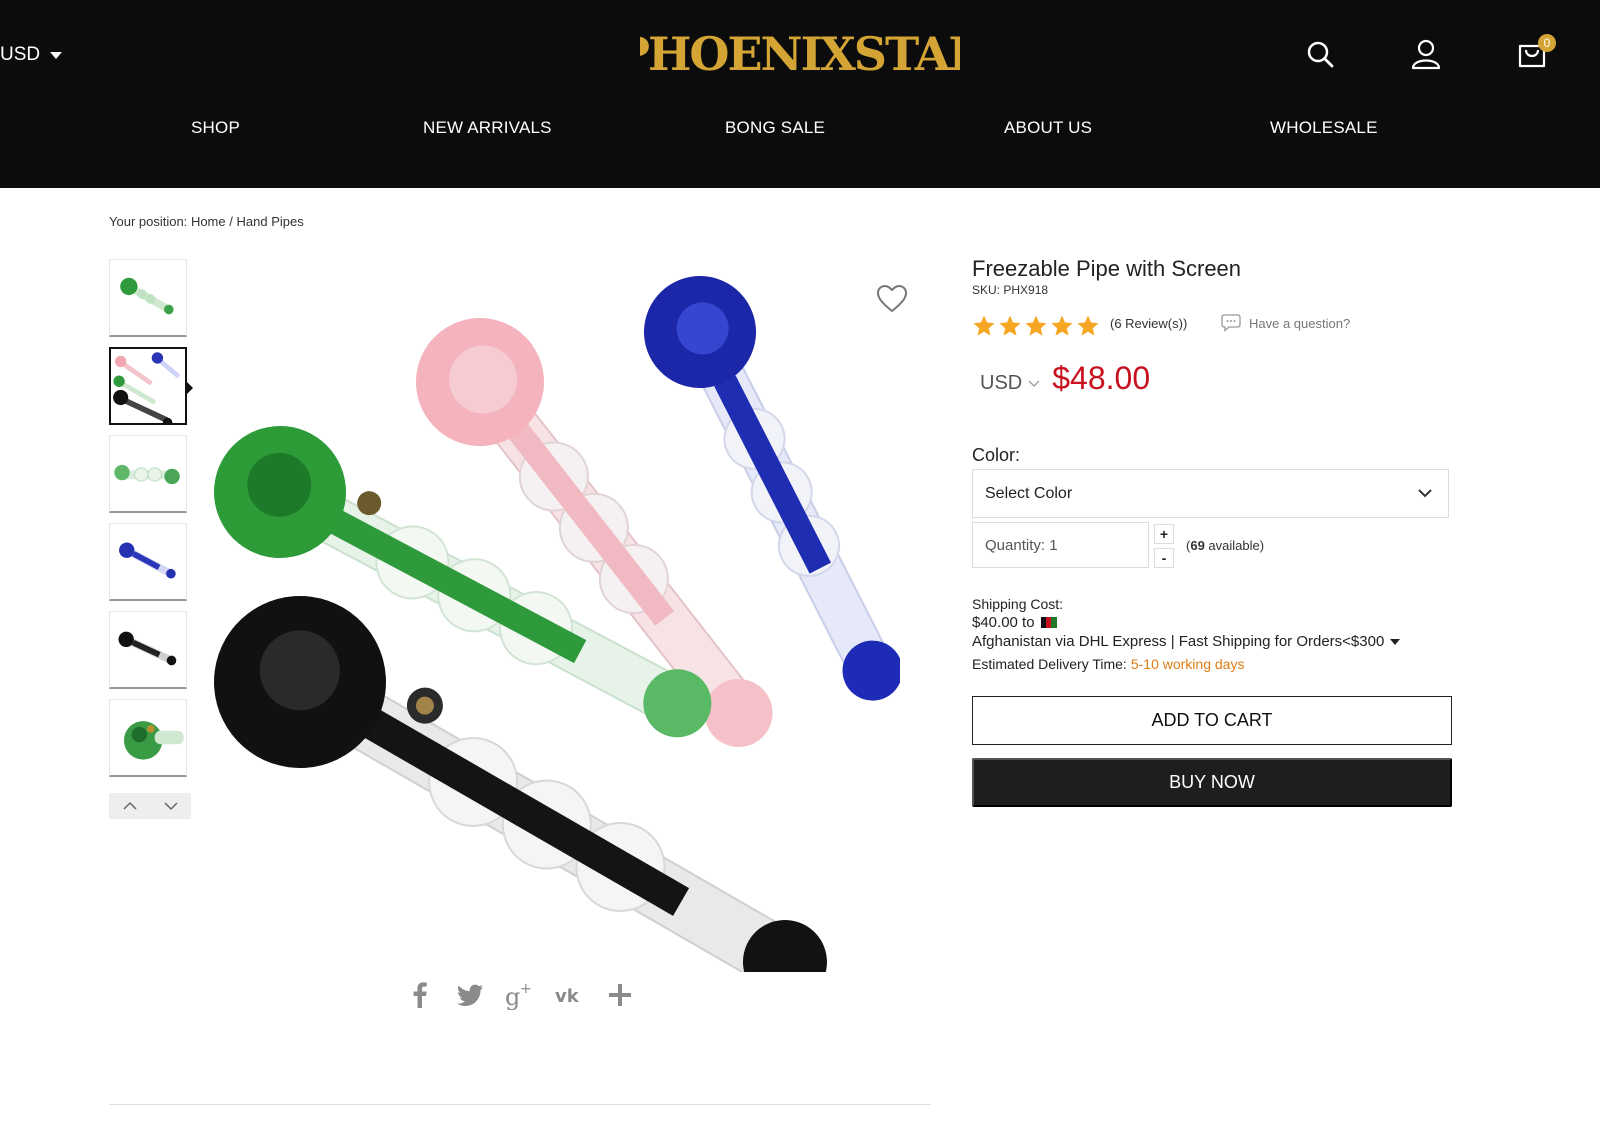  Describe the element at coordinates (1003, 622) in the screenshot. I see `shipping-price-value: $40.00 to` at that location.